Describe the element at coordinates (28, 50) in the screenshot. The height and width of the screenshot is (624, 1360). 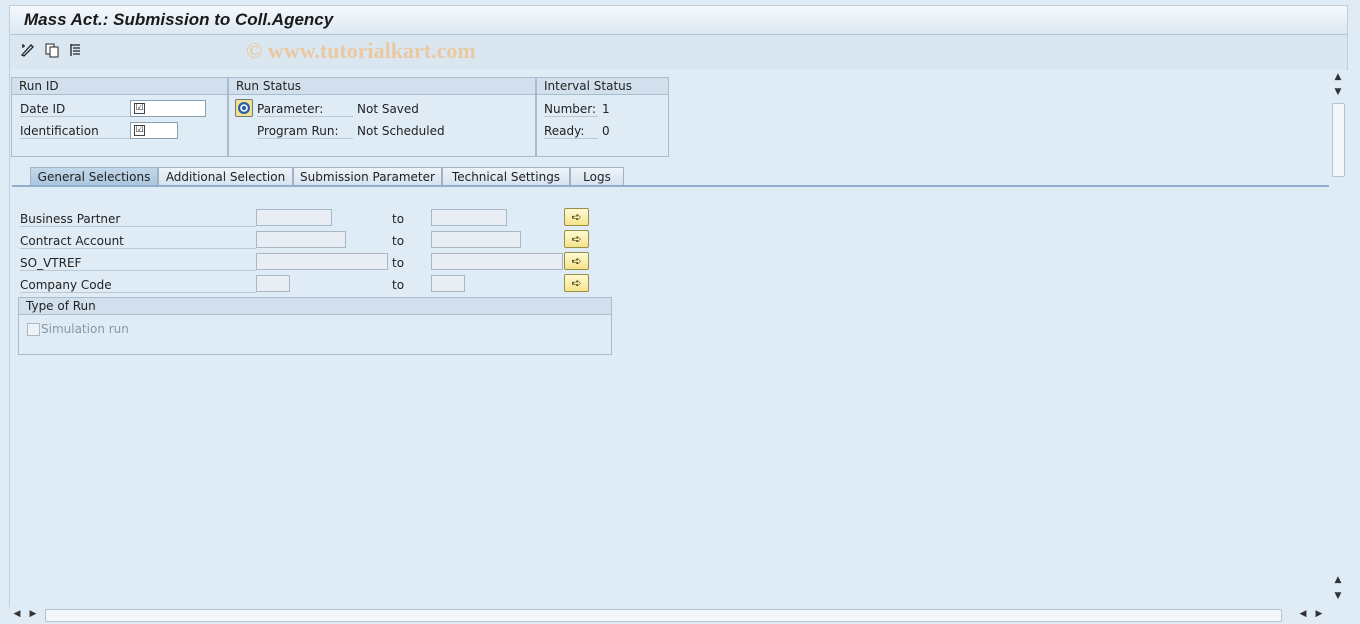
I see `edit-icon` at that location.